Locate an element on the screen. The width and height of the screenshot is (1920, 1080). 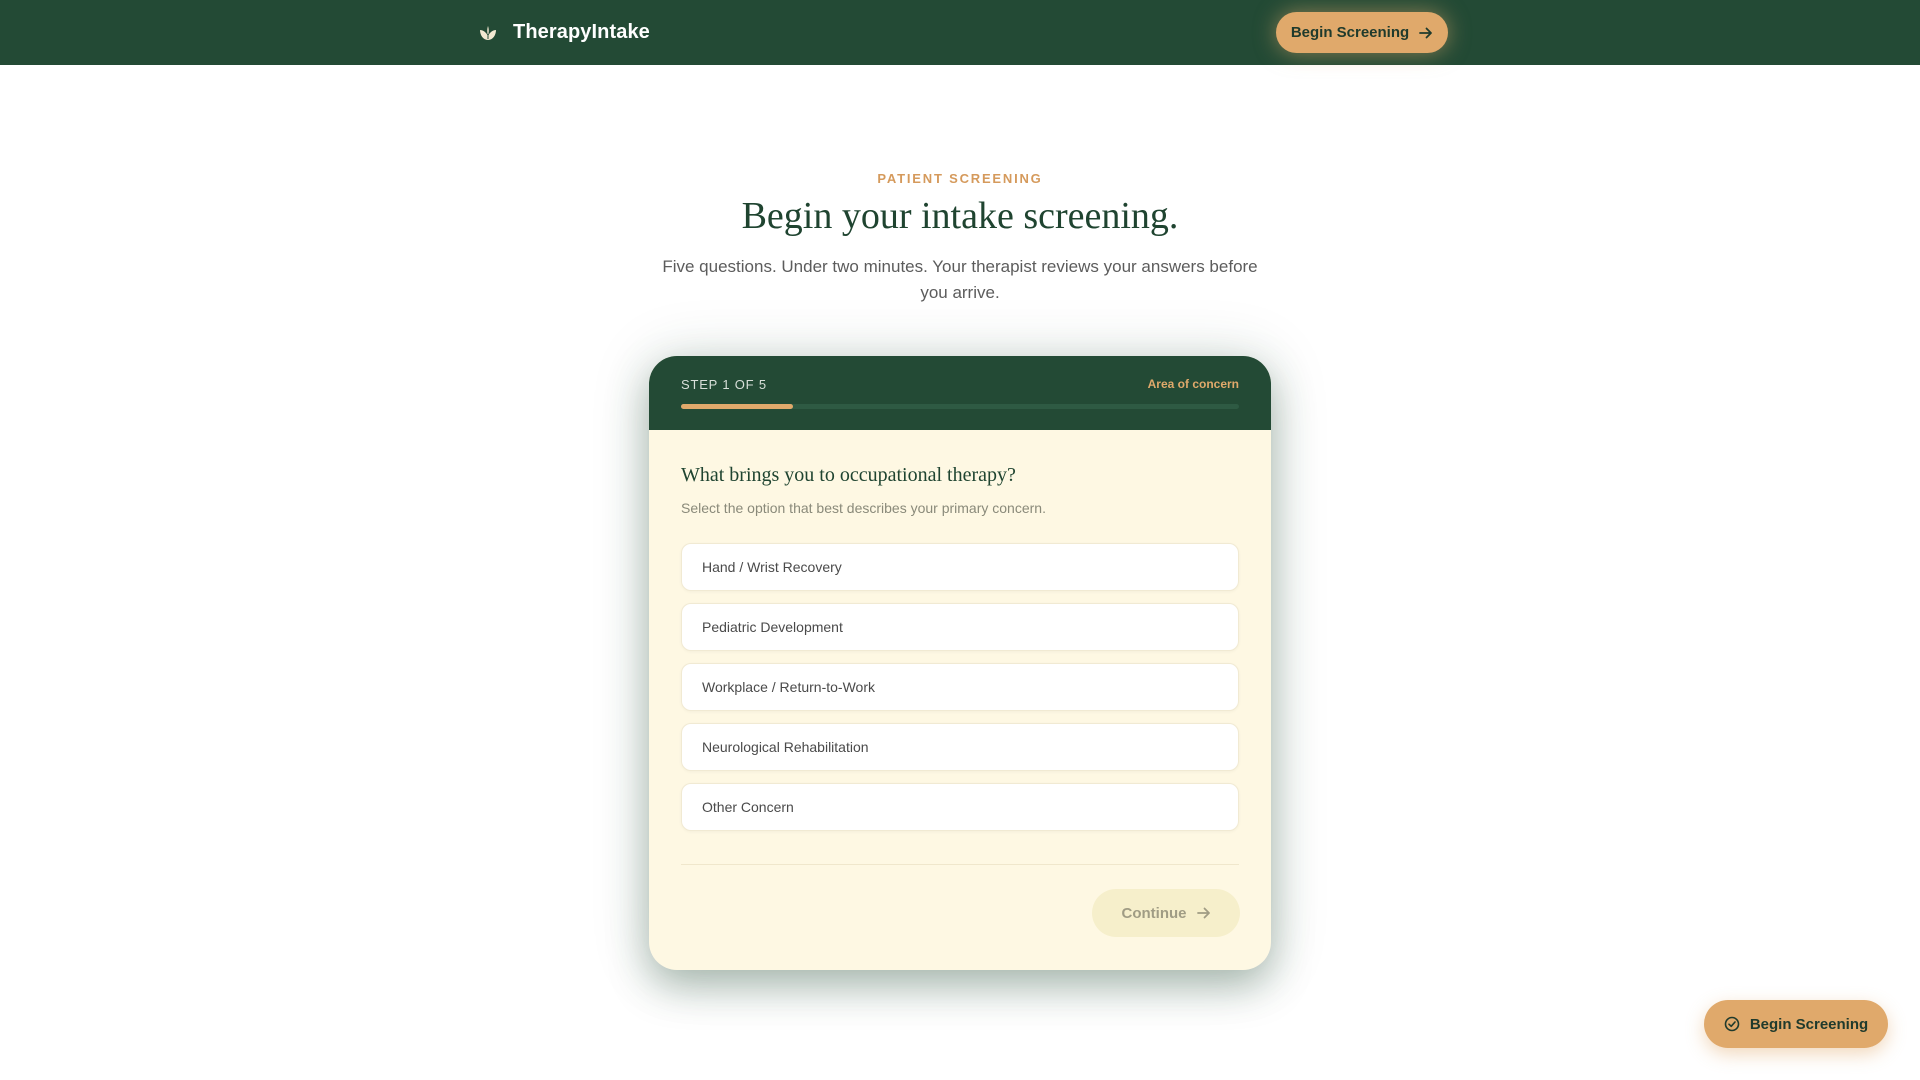
option-neurological-rehabilitation: Neurological Rehabilitation is located at coordinates (960, 747).